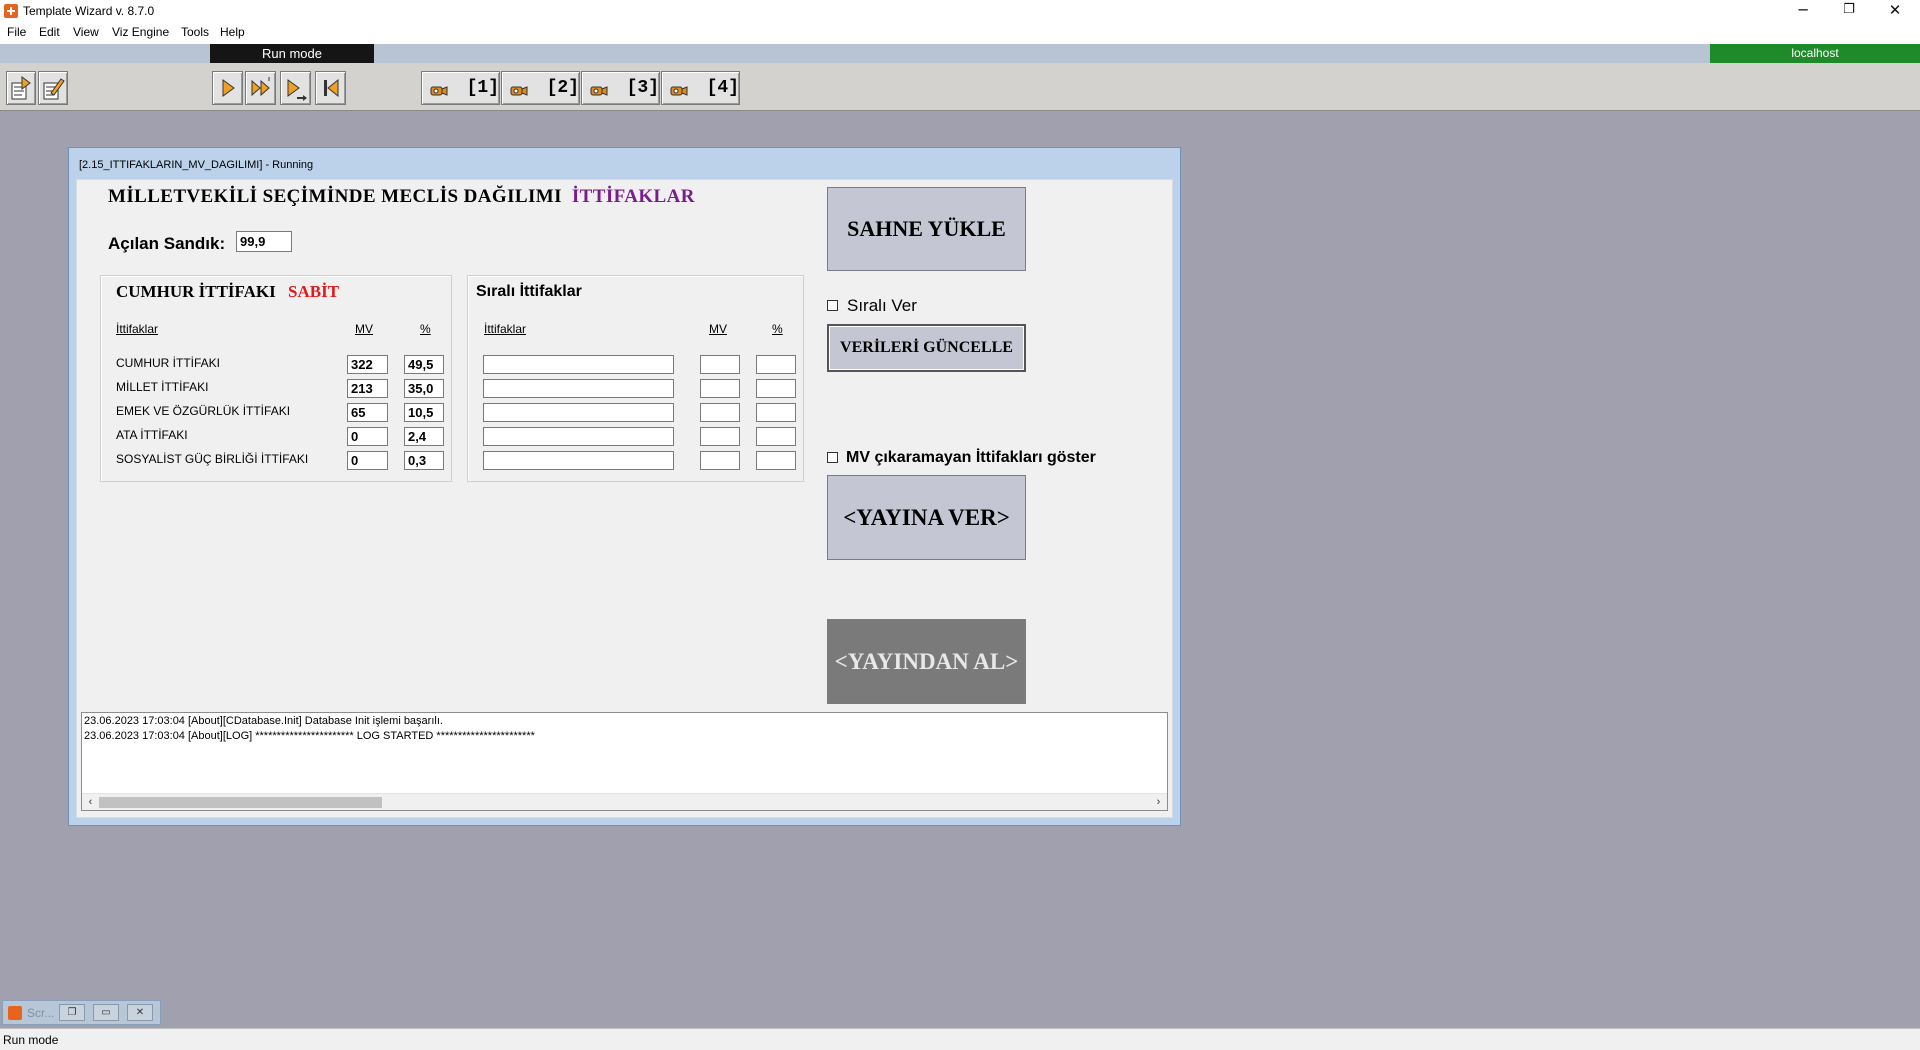 The width and height of the screenshot is (1920, 1050). Describe the element at coordinates (212, 459) in the screenshot. I see `group1-row-name: SOSYALİST GÜÇ BİRLİĞİ İTTİFAKI` at that location.